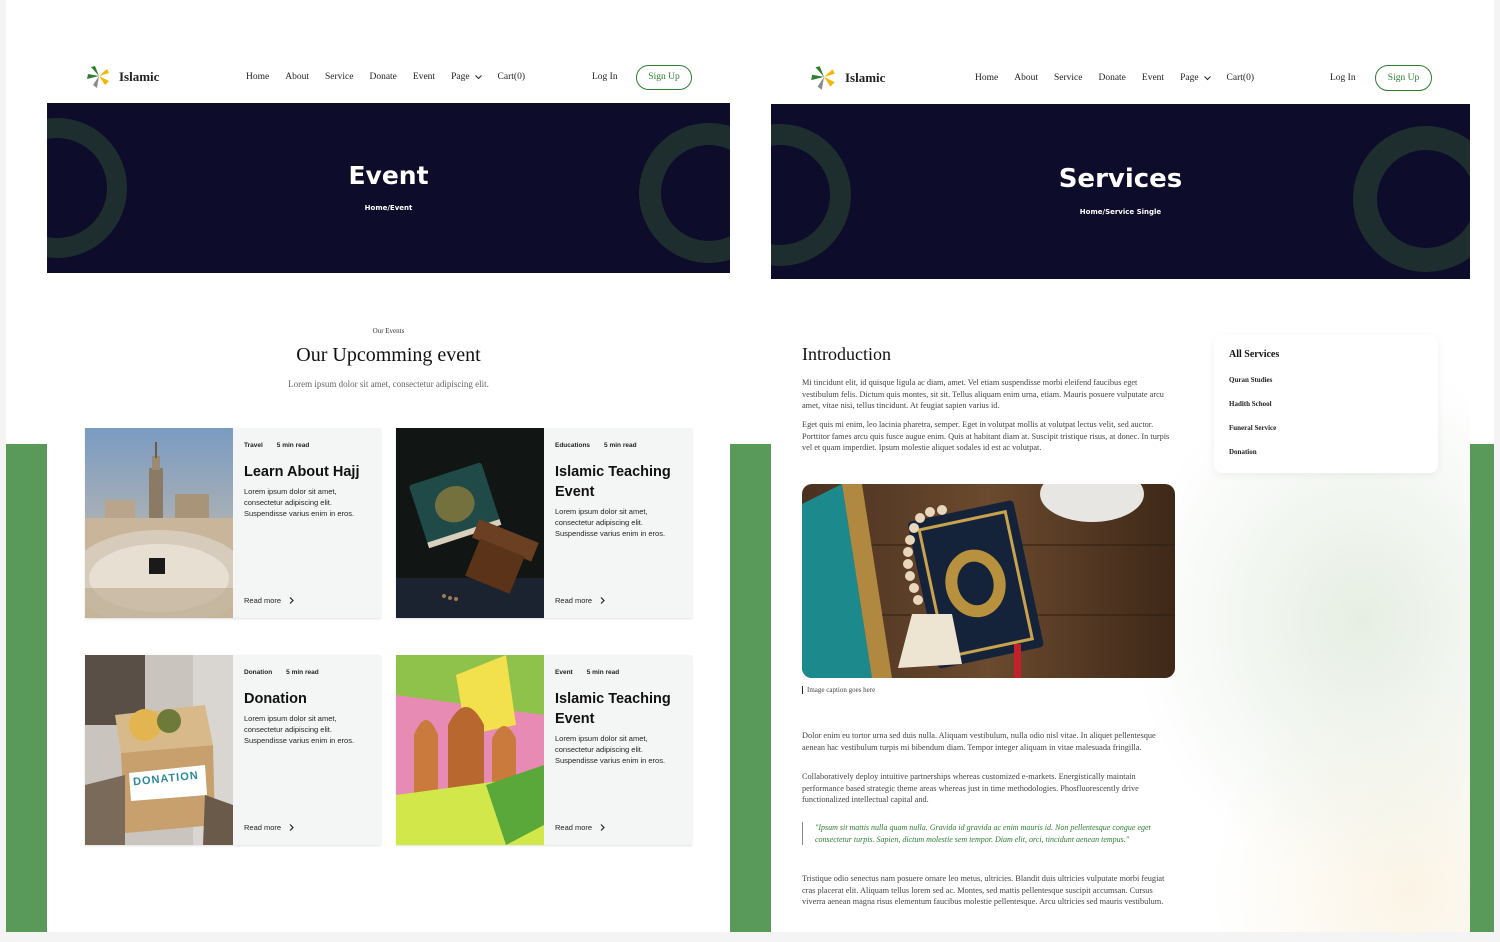 This screenshot has height=942, width=1500. I want to click on card-tags: Travel 5 min read, so click(276, 445).